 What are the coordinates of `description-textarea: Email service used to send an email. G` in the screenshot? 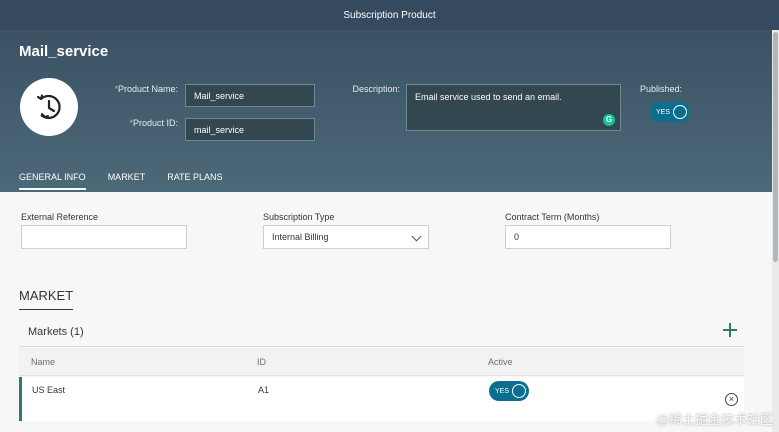 It's located at (513, 107).